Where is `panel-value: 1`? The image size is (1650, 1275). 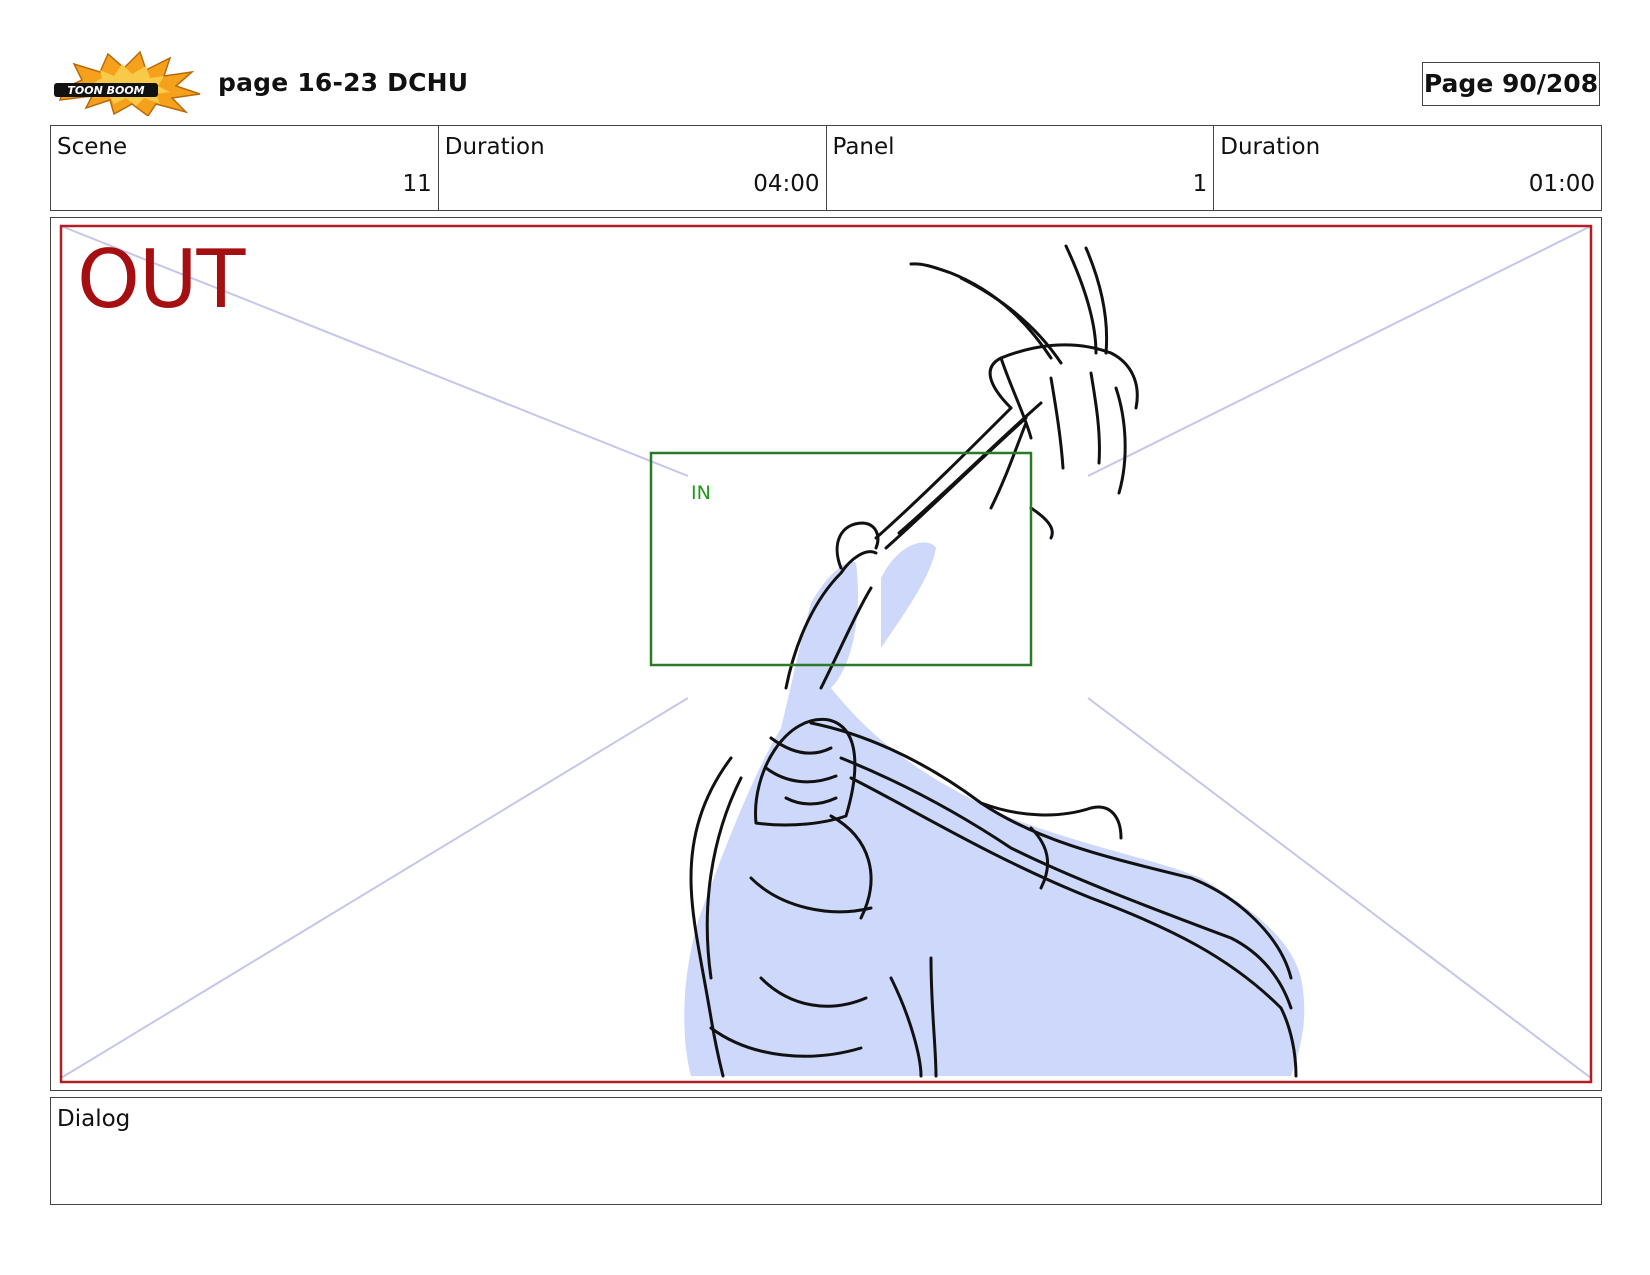
panel-value: 1 is located at coordinates (1200, 184).